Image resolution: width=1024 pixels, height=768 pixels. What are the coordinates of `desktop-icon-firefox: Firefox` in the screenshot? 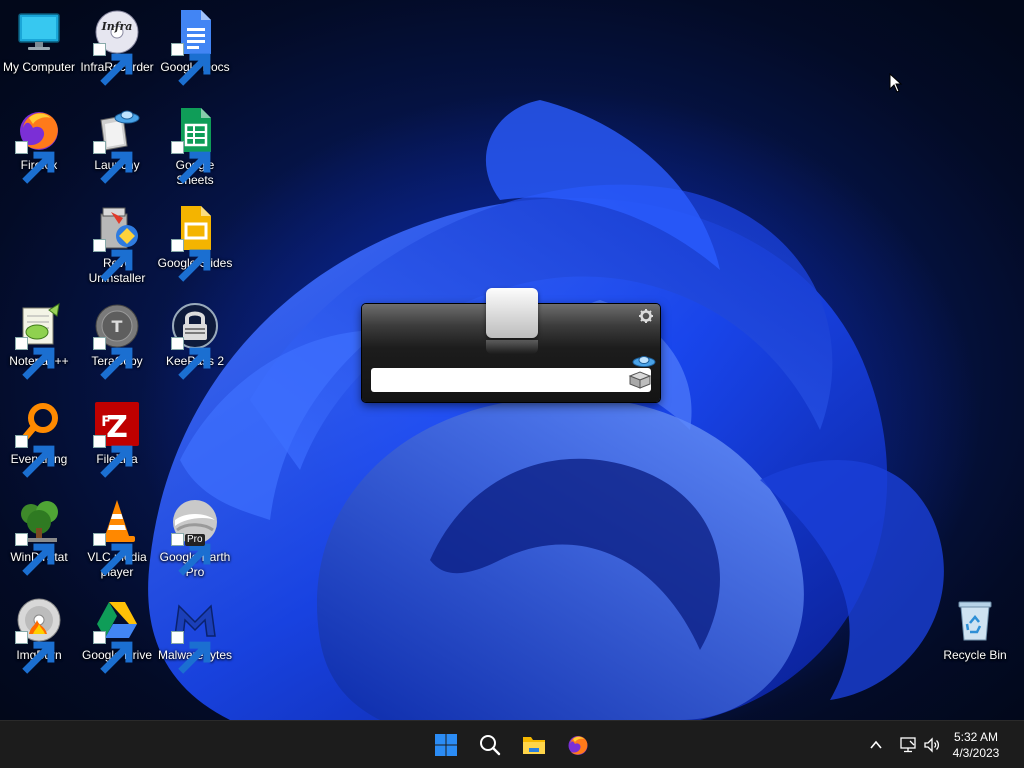 It's located at (39, 145).